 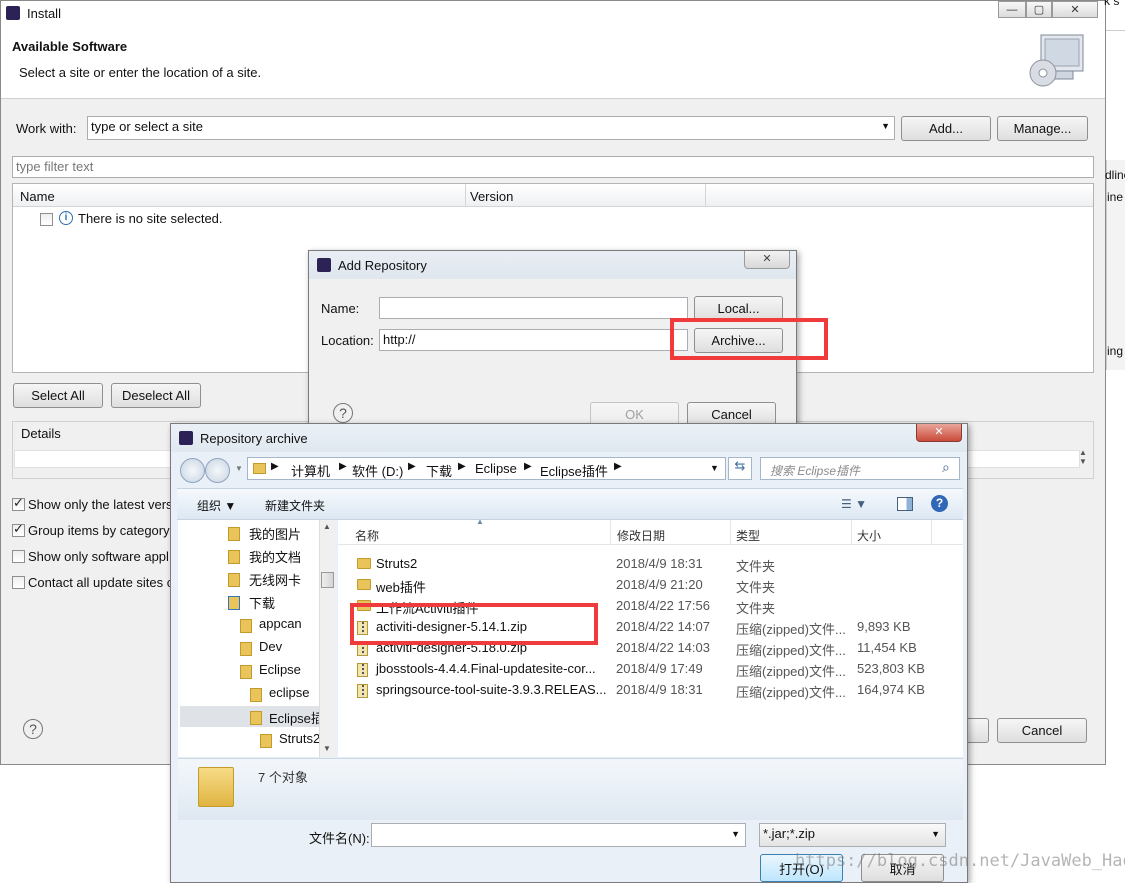 What do you see at coordinates (905, 504) in the screenshot?
I see `preview-pane-icon` at bounding box center [905, 504].